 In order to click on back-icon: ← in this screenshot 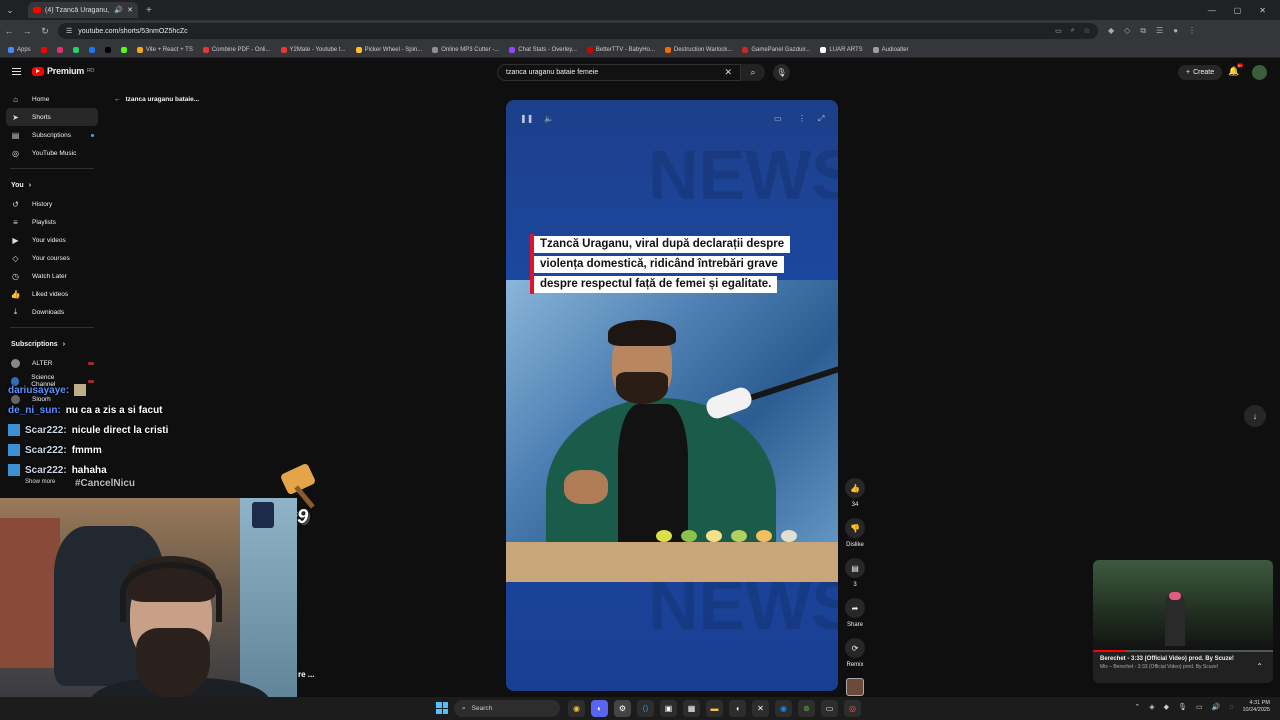, I will do `click(9, 31)`.